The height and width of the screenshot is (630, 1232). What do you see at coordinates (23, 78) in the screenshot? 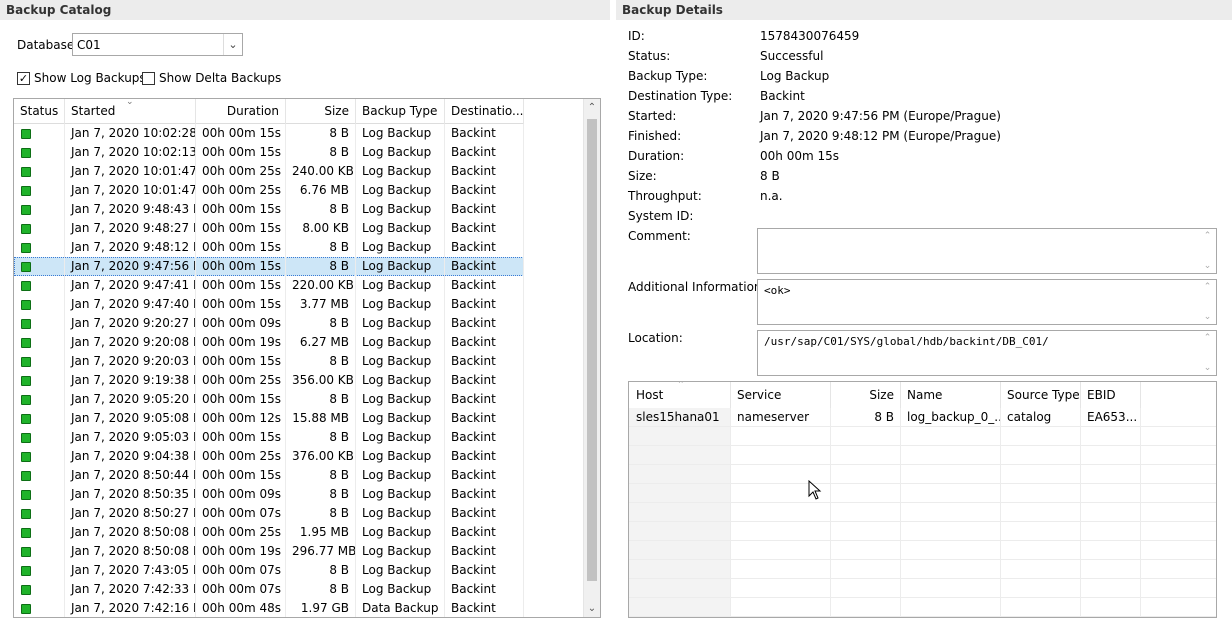
I see `show-log-backups-checkbox: ✓` at bounding box center [23, 78].